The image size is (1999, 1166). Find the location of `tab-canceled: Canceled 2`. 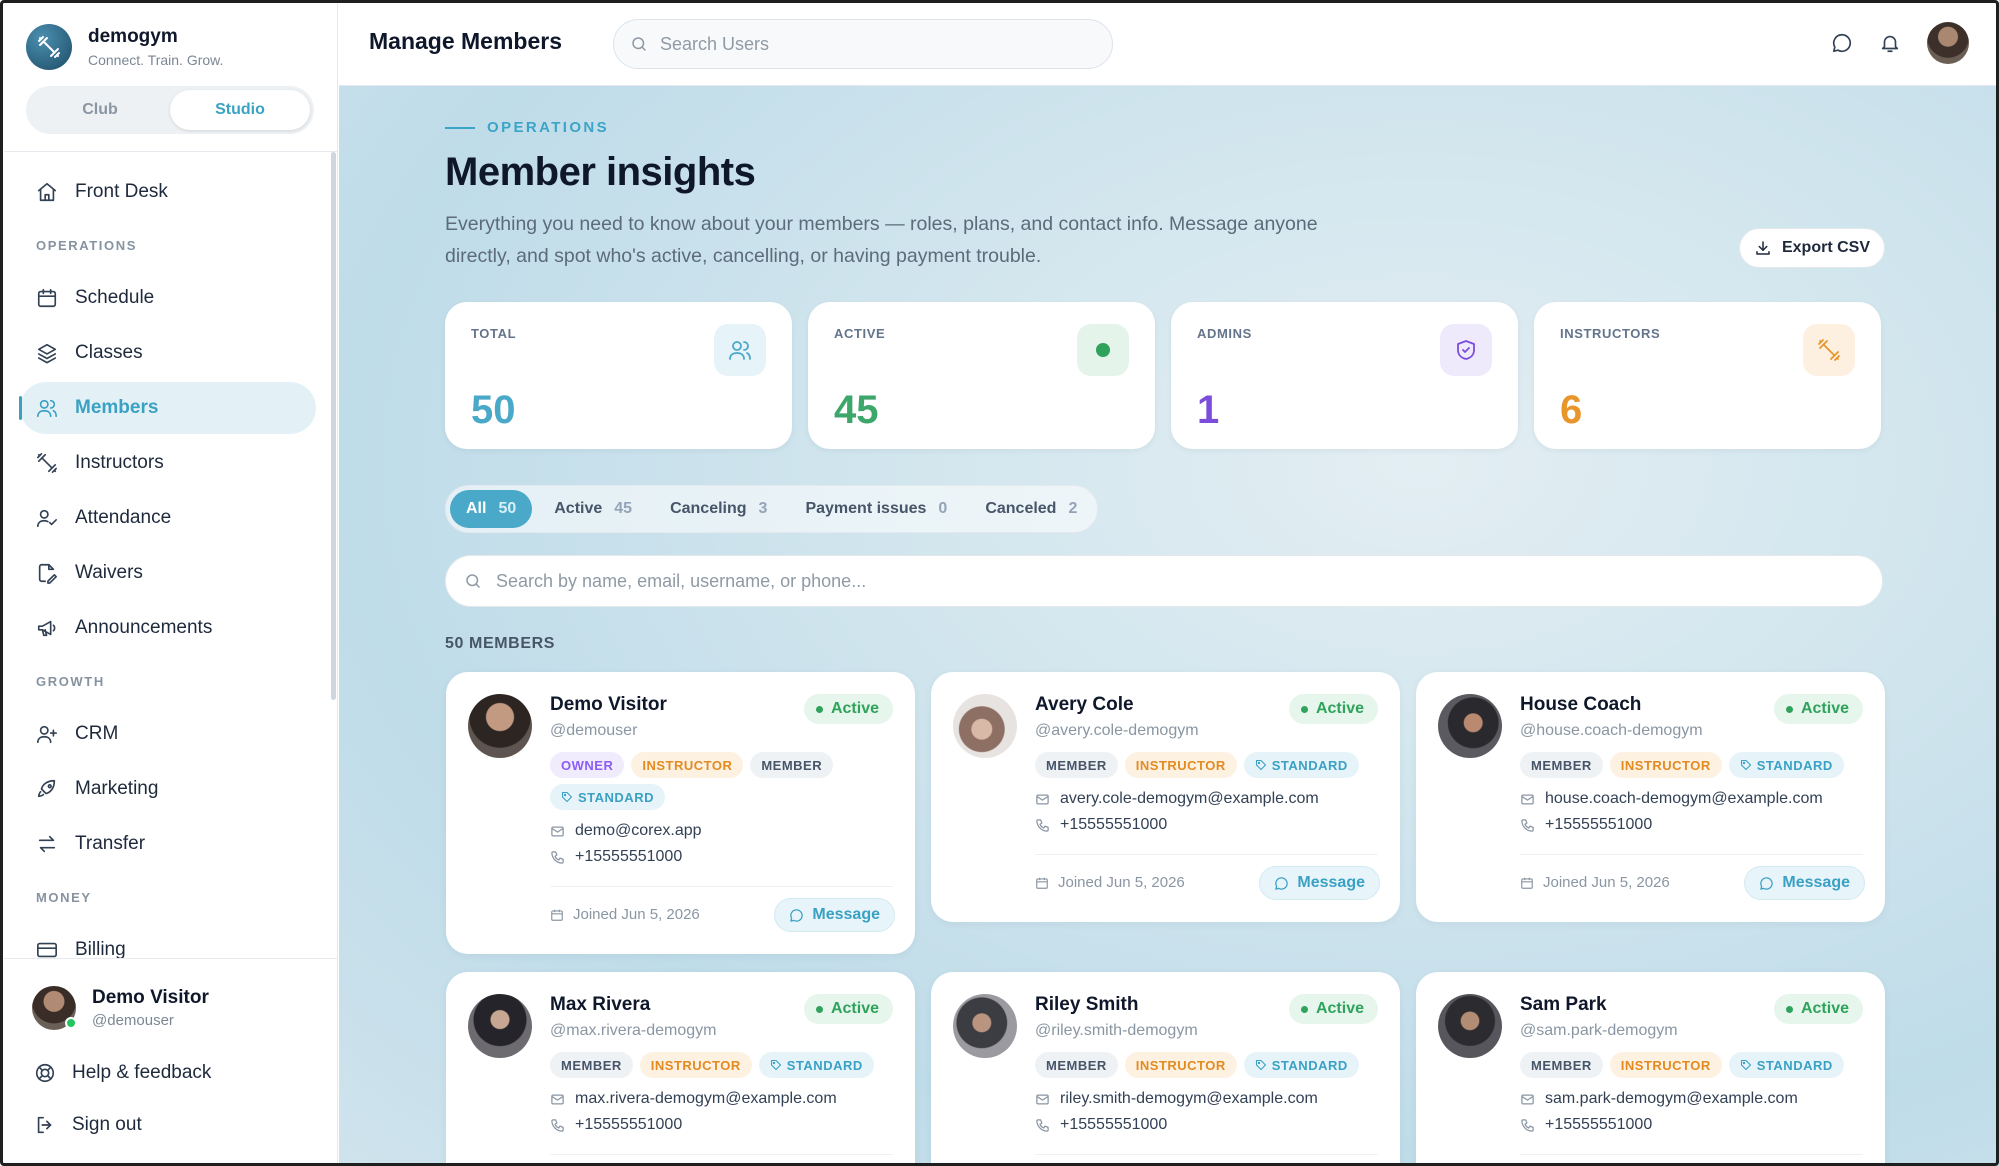

tab-canceled: Canceled 2 is located at coordinates (1031, 509).